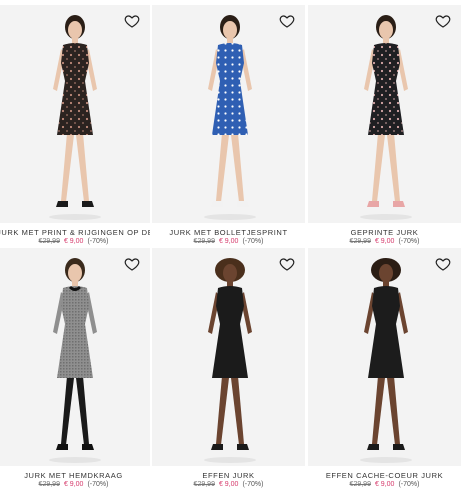  Describe the element at coordinates (384, 475) in the screenshot. I see `product-title: EFFEN CACHE-COEUR JURK` at that location.